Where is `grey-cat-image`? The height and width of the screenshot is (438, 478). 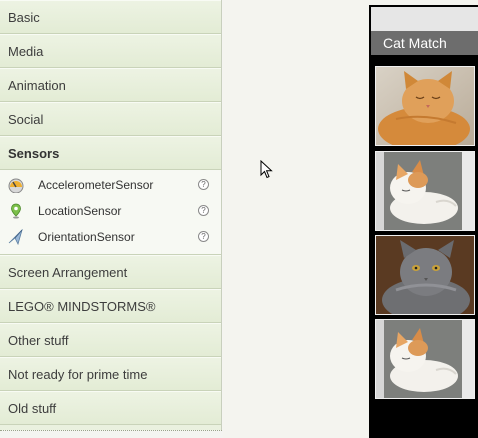
grey-cat-image is located at coordinates (425, 275).